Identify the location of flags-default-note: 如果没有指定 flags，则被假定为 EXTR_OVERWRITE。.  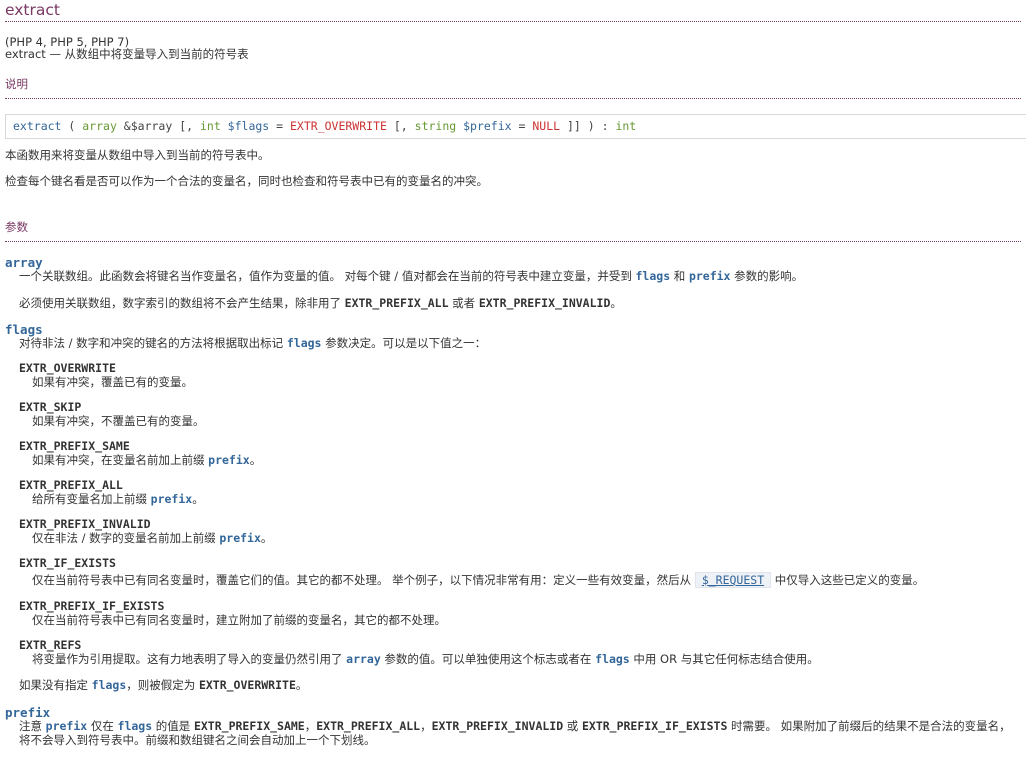
(513, 685).